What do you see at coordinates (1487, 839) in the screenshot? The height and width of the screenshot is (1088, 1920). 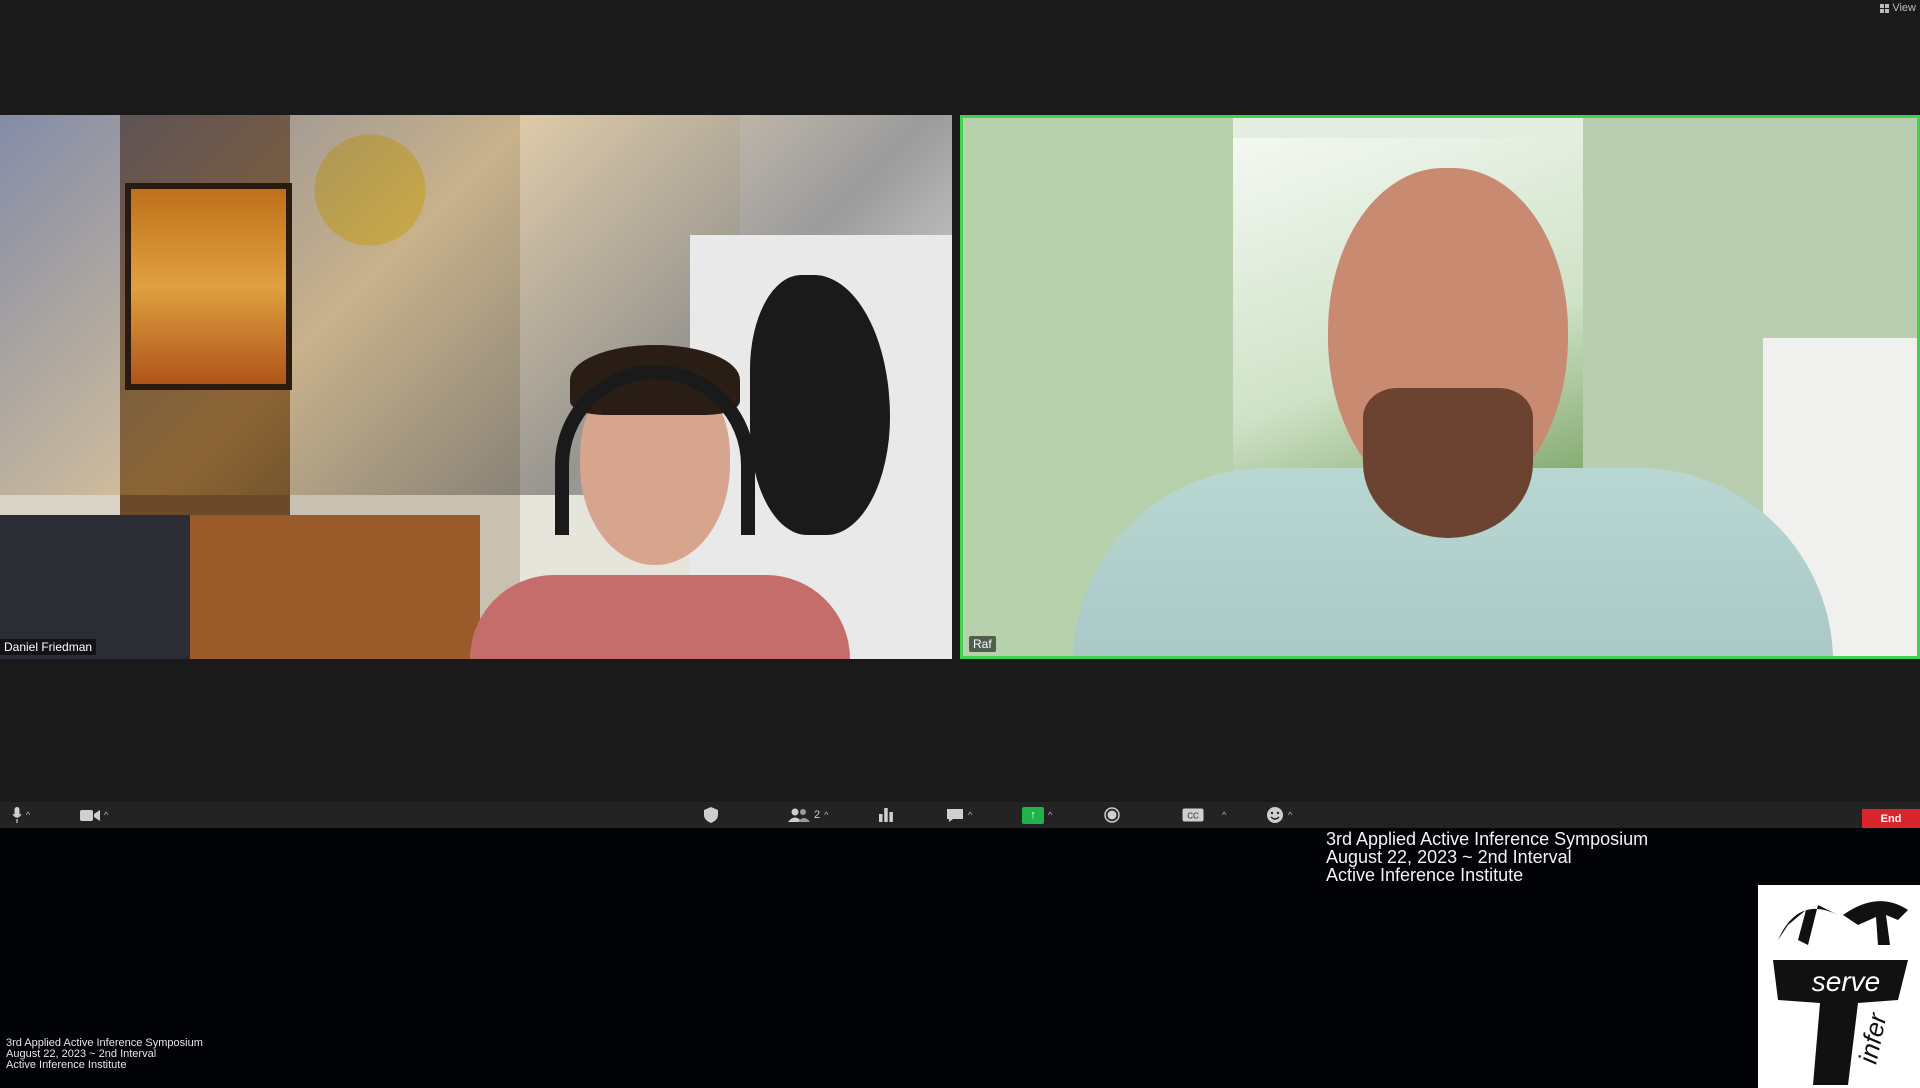 I see `event-title: 3rd Applied Active Inference Symposium` at bounding box center [1487, 839].